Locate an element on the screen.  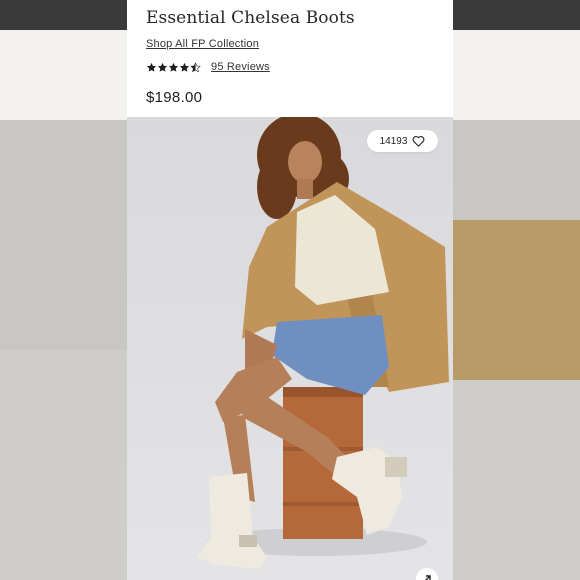
product-title: Essential Chelsea Boots is located at coordinates (250, 18).